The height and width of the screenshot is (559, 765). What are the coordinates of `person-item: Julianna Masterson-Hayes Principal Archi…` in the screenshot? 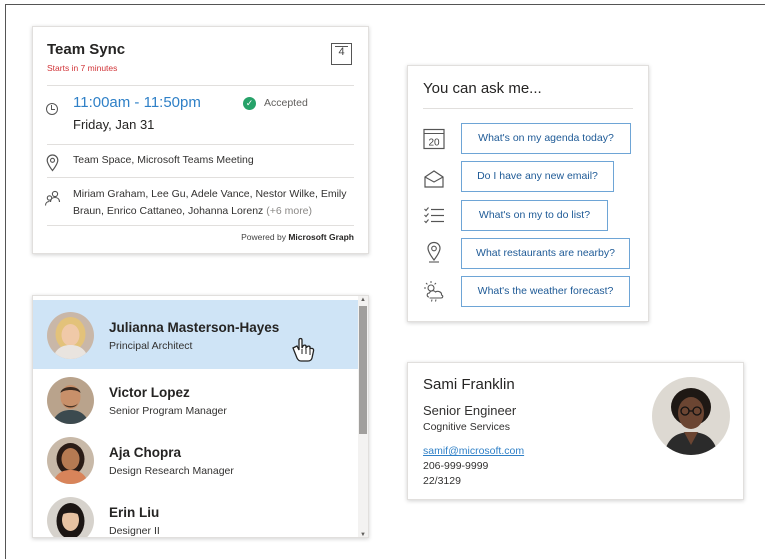 It's located at (196, 334).